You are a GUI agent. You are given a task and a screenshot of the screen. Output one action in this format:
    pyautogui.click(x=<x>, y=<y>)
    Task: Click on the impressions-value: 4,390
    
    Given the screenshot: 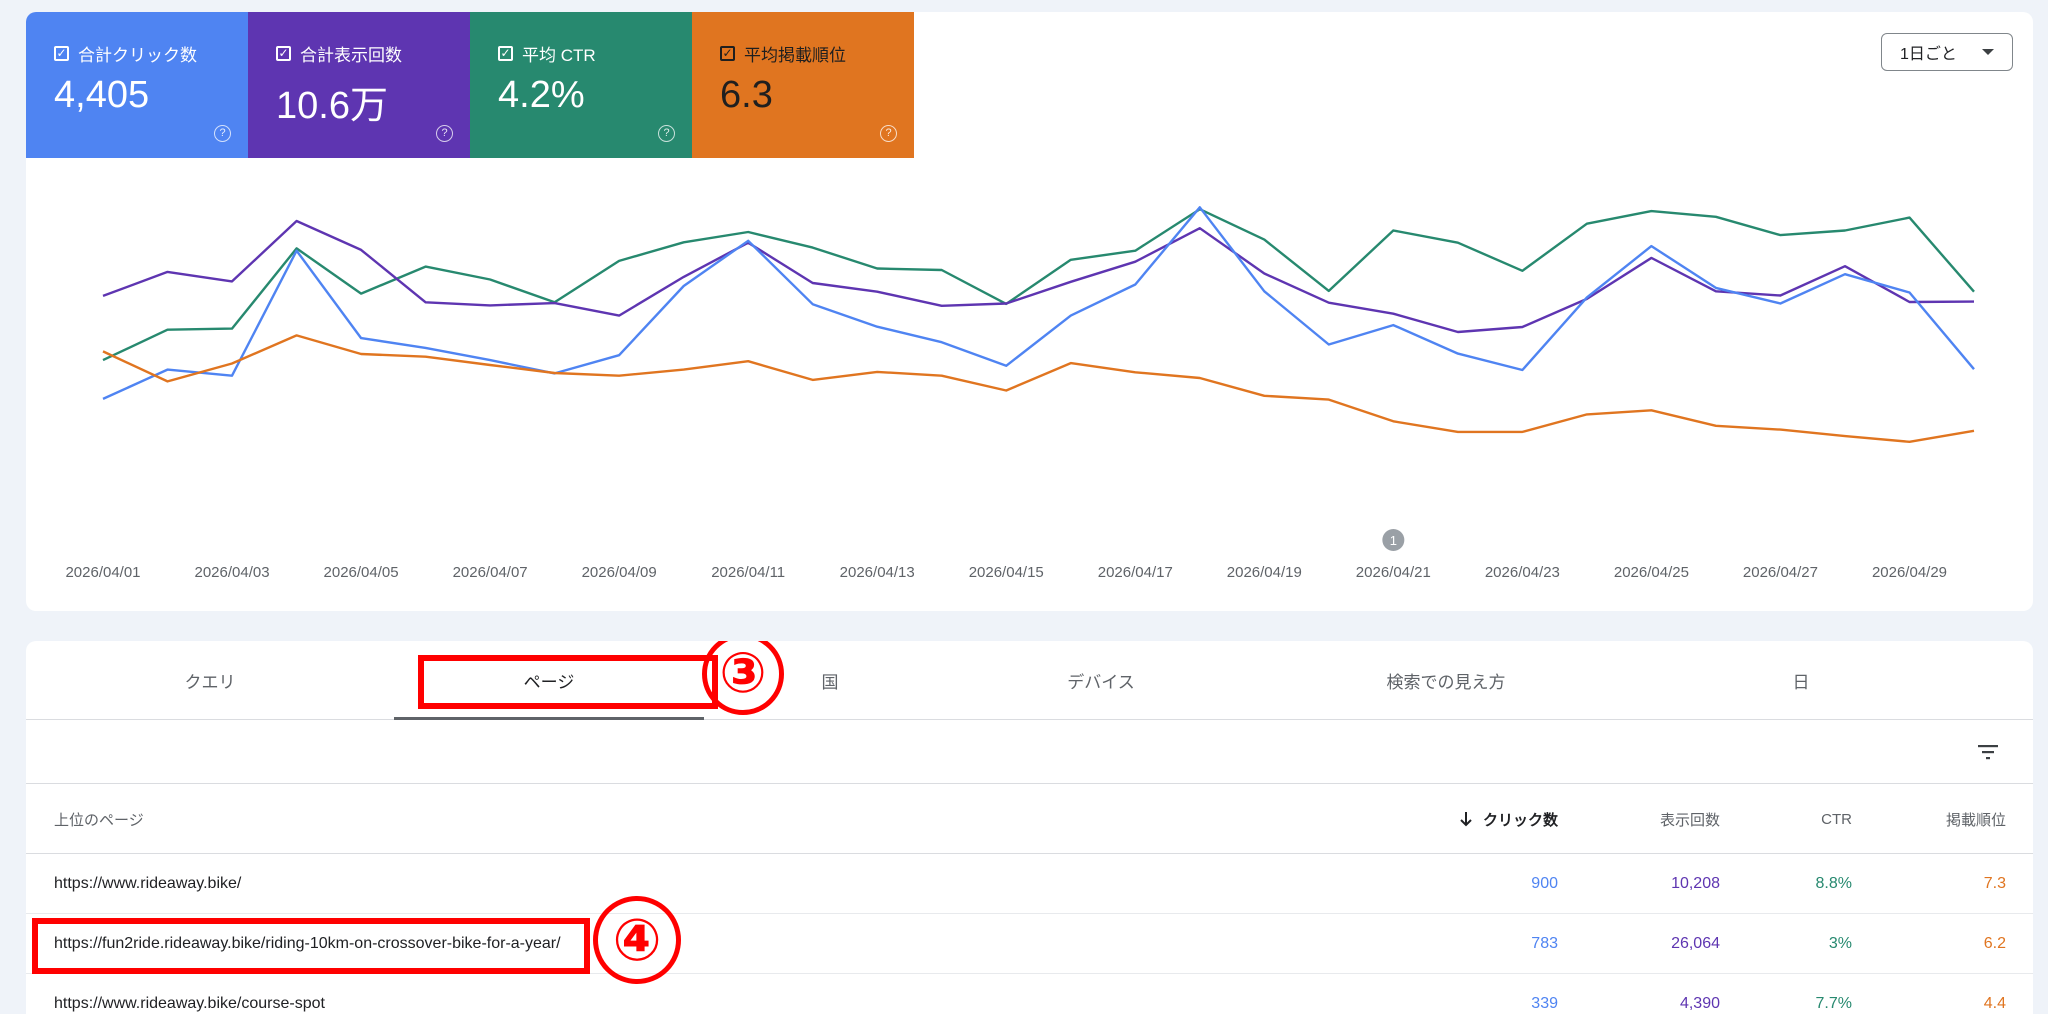 What is the action you would take?
    pyautogui.click(x=1699, y=1003)
    